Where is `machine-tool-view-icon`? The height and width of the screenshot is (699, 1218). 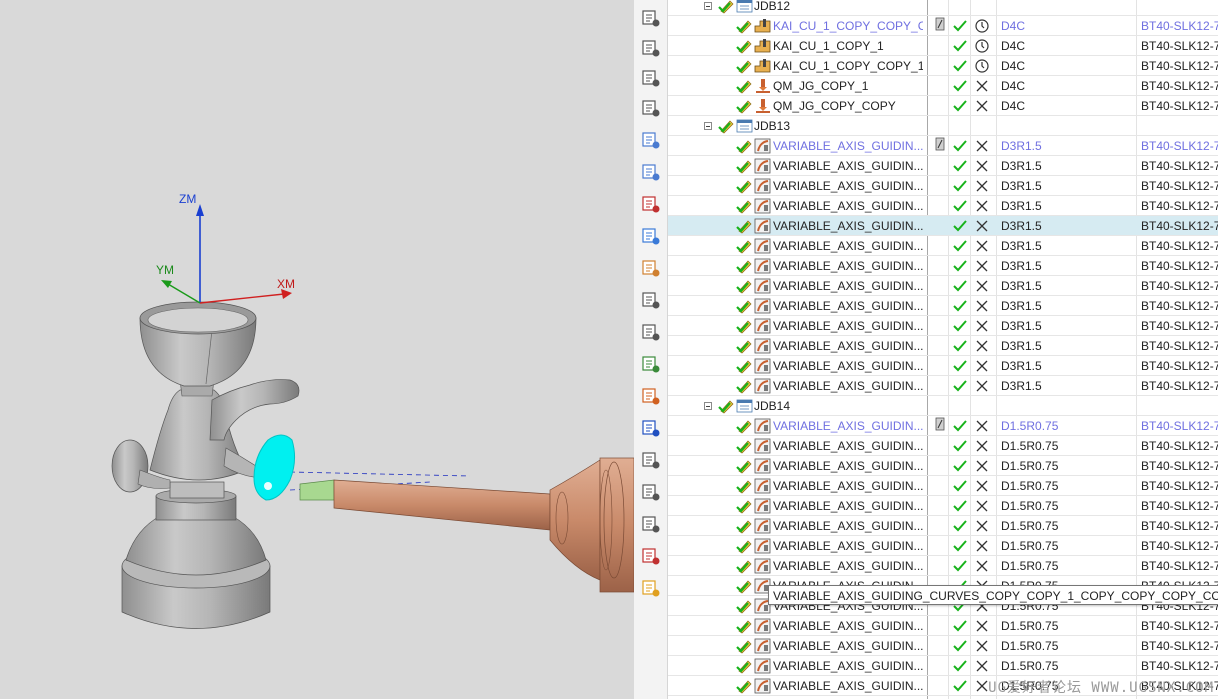
machine-tool-view-icon is located at coordinates (651, 48).